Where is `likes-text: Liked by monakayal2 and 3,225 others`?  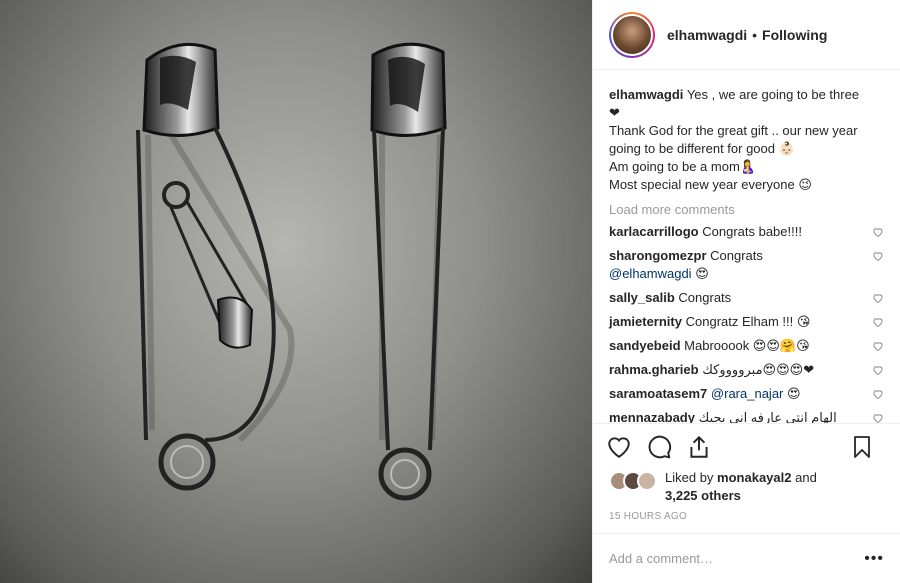 likes-text: Liked by monakayal2 and 3,225 others is located at coordinates (741, 487).